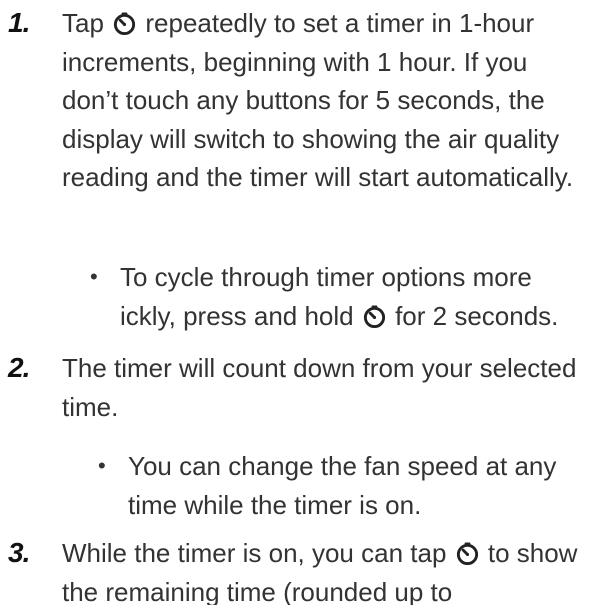 The height and width of the screenshot is (605, 590). I want to click on step-number: 2., so click(19, 367).